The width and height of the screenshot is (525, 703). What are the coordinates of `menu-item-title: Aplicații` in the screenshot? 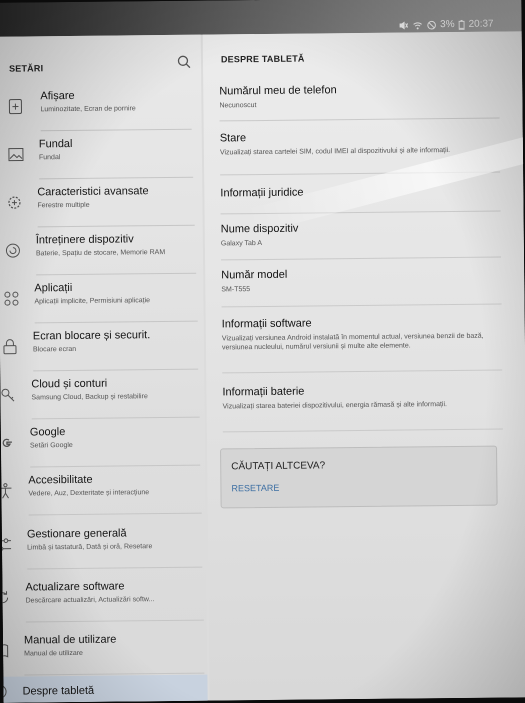 It's located at (53, 288).